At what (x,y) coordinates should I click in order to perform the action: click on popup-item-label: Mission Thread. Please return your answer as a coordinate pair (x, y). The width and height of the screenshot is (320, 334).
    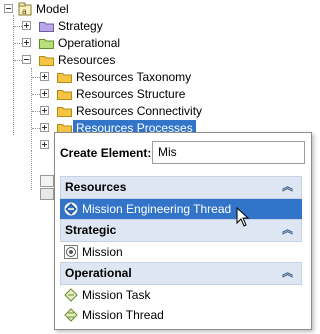
    Looking at the image, I should click on (123, 315).